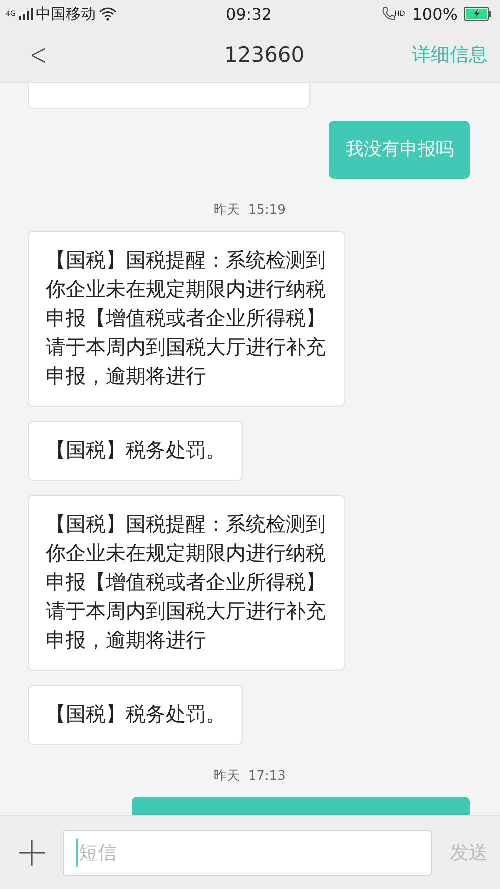 The width and height of the screenshot is (500, 889). Describe the element at coordinates (435, 14) in the screenshot. I see `battery-percent: 100%` at that location.